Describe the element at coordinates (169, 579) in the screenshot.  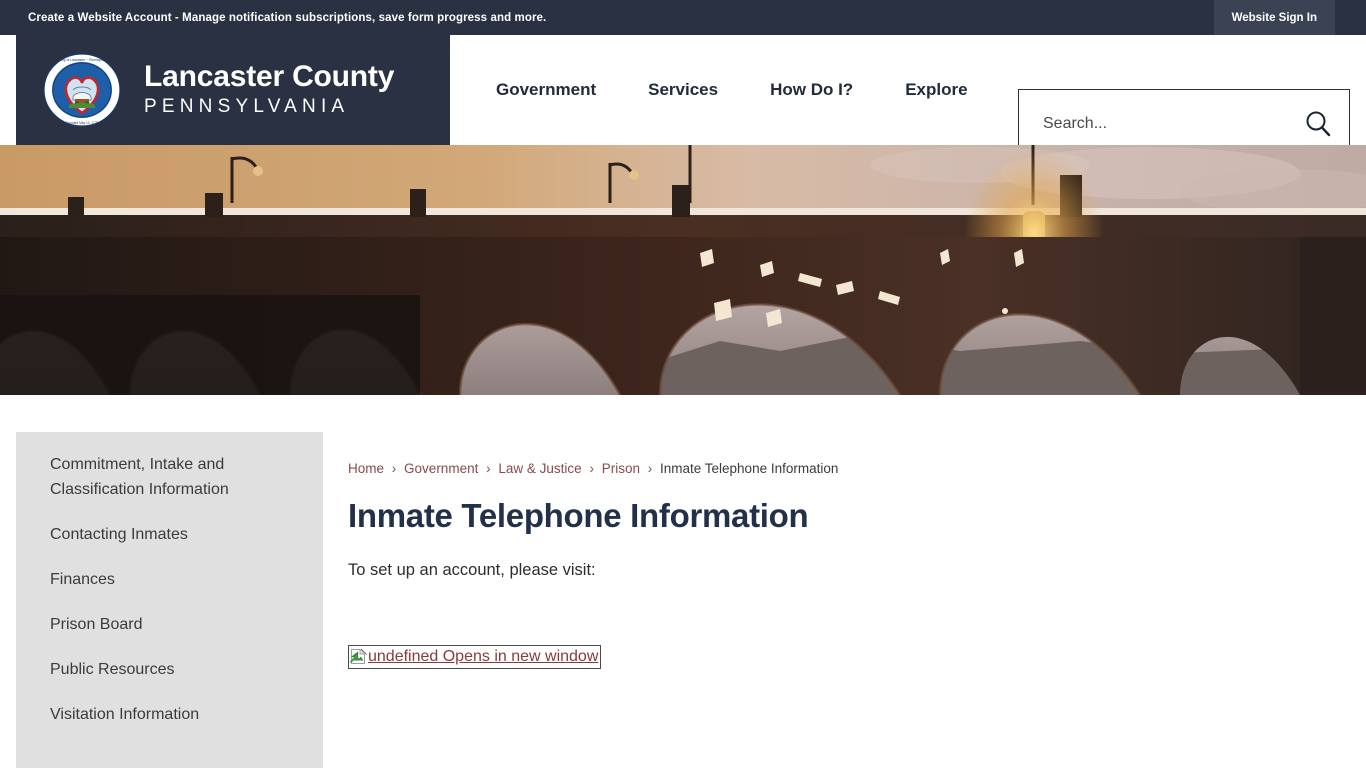
I see `sidebar-item-finances: Finances` at that location.